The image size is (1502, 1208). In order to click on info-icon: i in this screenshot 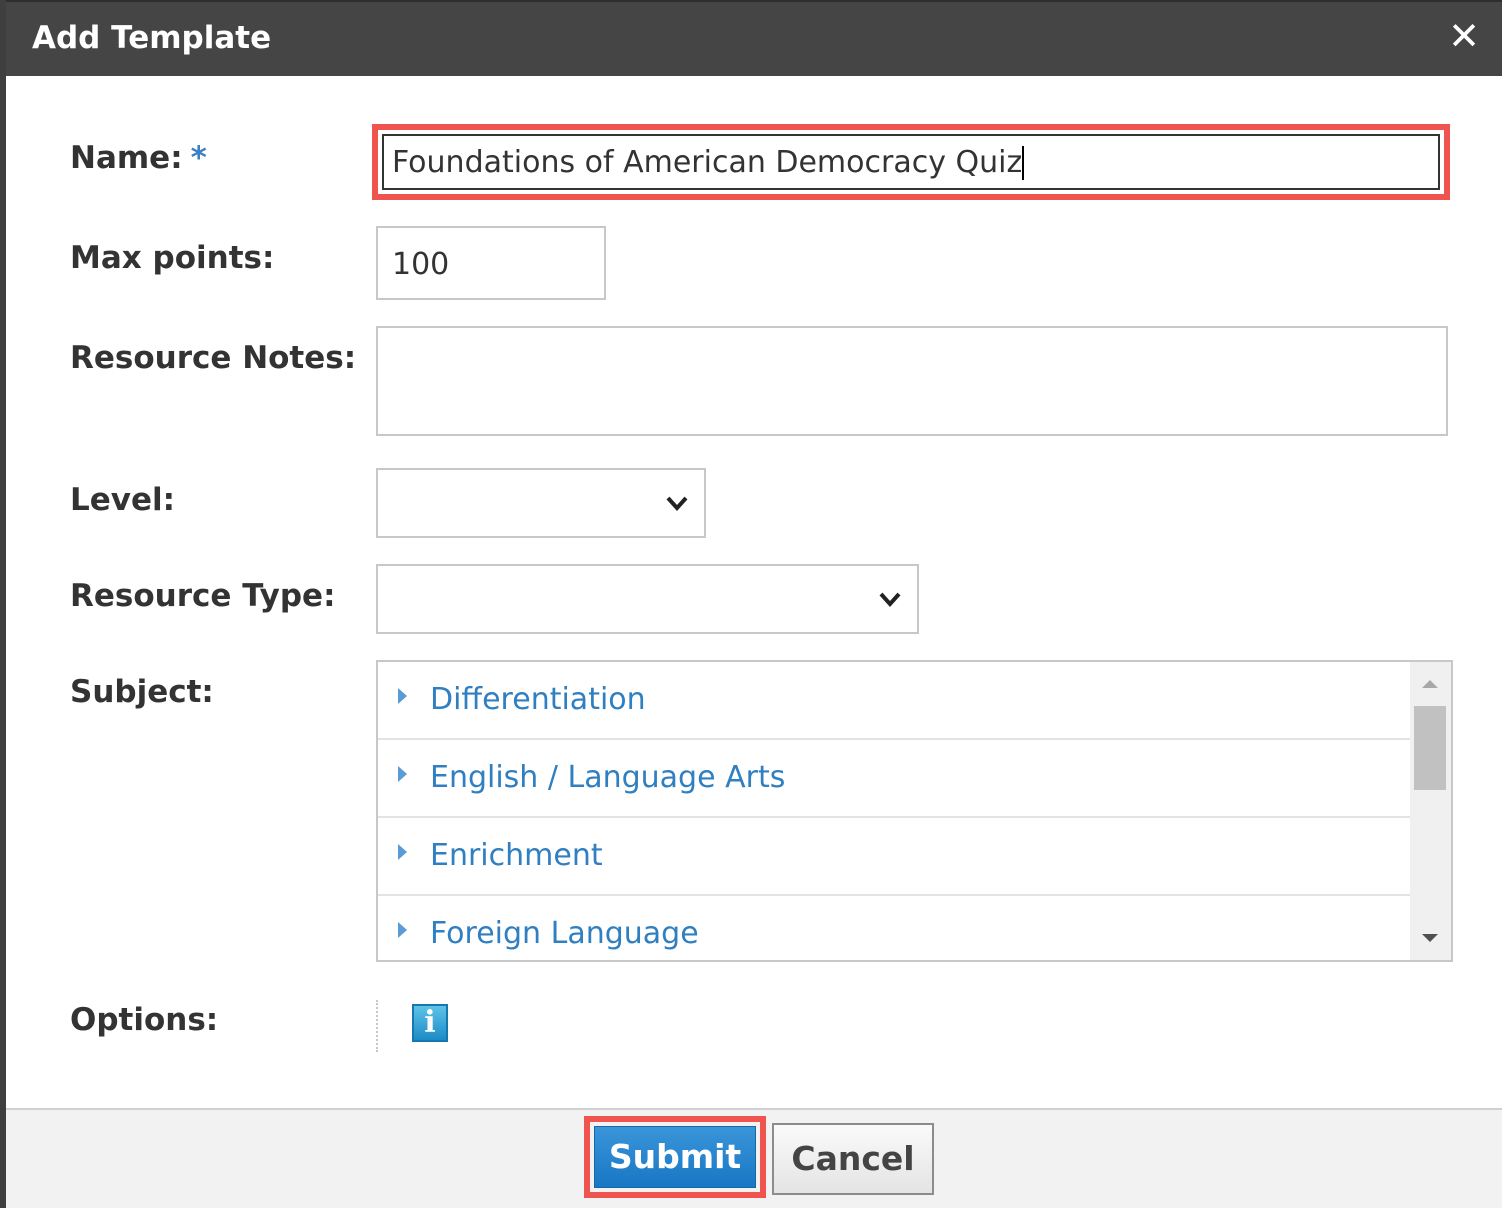, I will do `click(430, 1023)`.